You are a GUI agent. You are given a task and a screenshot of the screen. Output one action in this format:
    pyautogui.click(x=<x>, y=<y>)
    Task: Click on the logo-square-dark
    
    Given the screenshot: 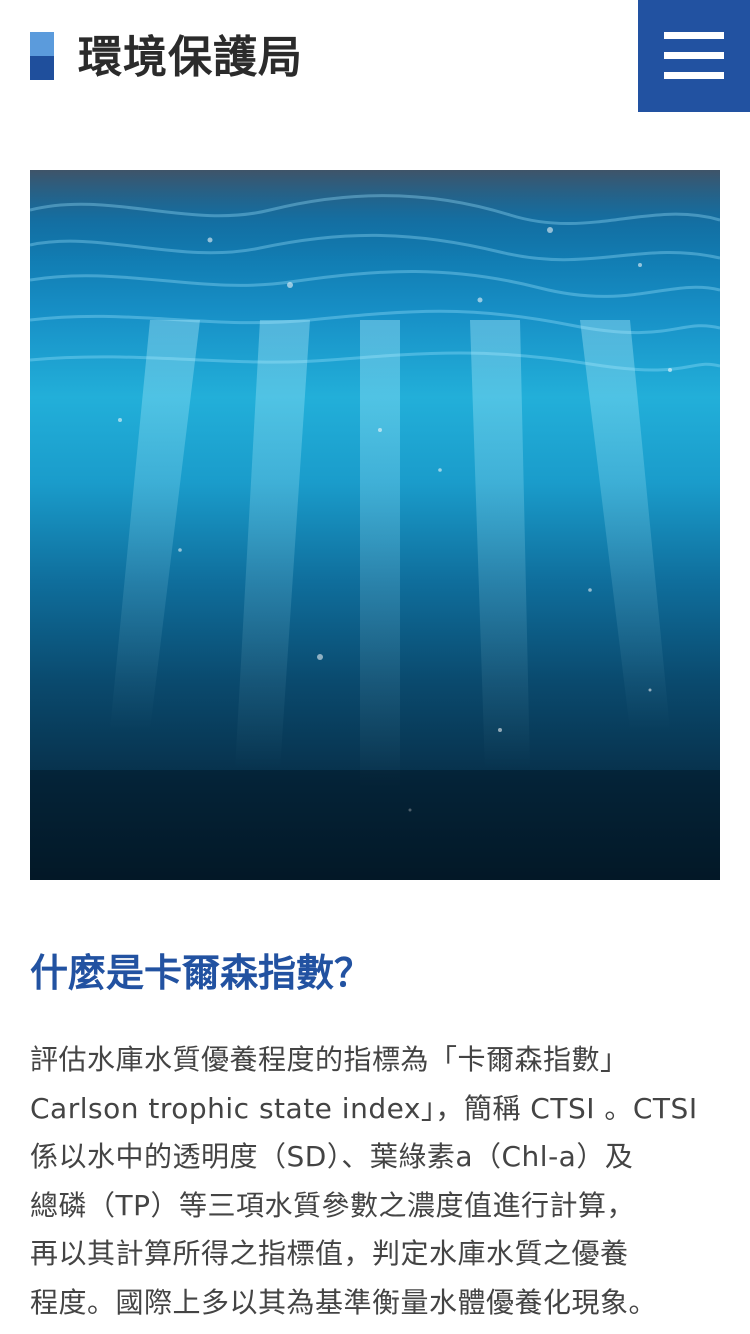 What is the action you would take?
    pyautogui.click(x=42, y=68)
    